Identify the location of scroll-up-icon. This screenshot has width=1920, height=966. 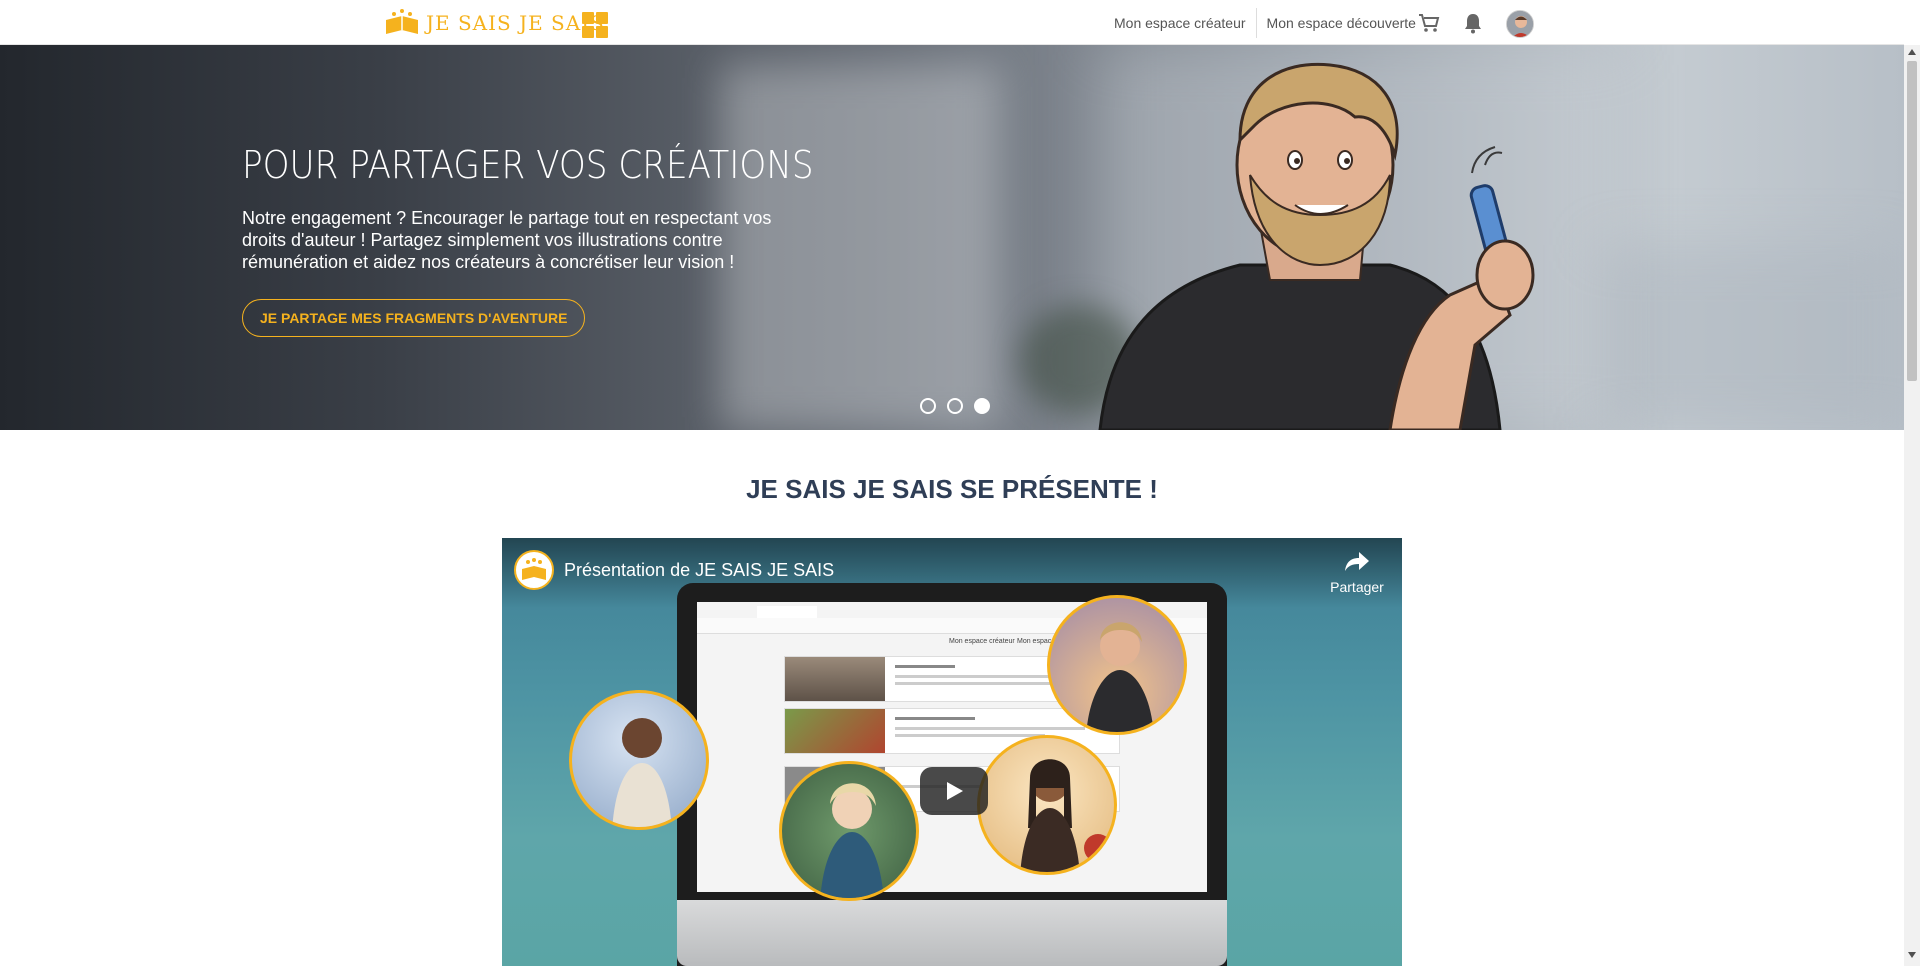
(1912, 52).